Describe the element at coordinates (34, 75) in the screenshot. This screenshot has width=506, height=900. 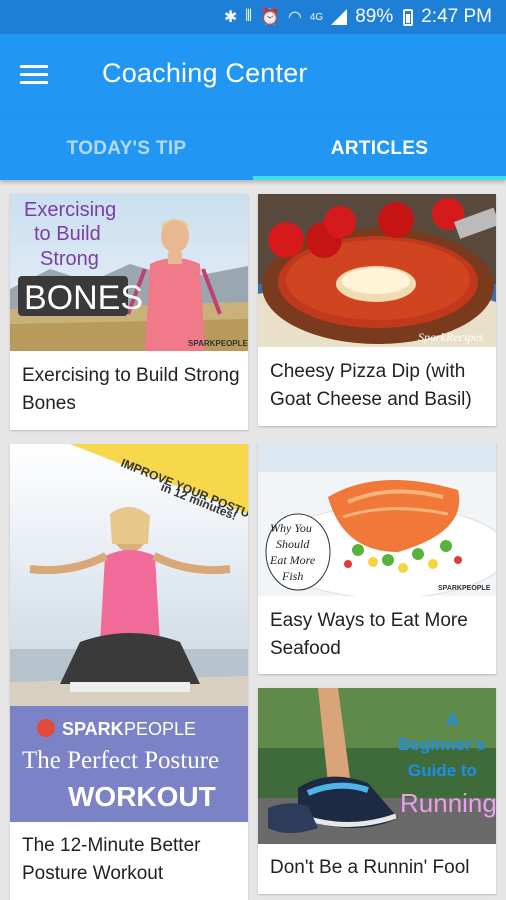
I see `hamburger-menu-icon` at that location.